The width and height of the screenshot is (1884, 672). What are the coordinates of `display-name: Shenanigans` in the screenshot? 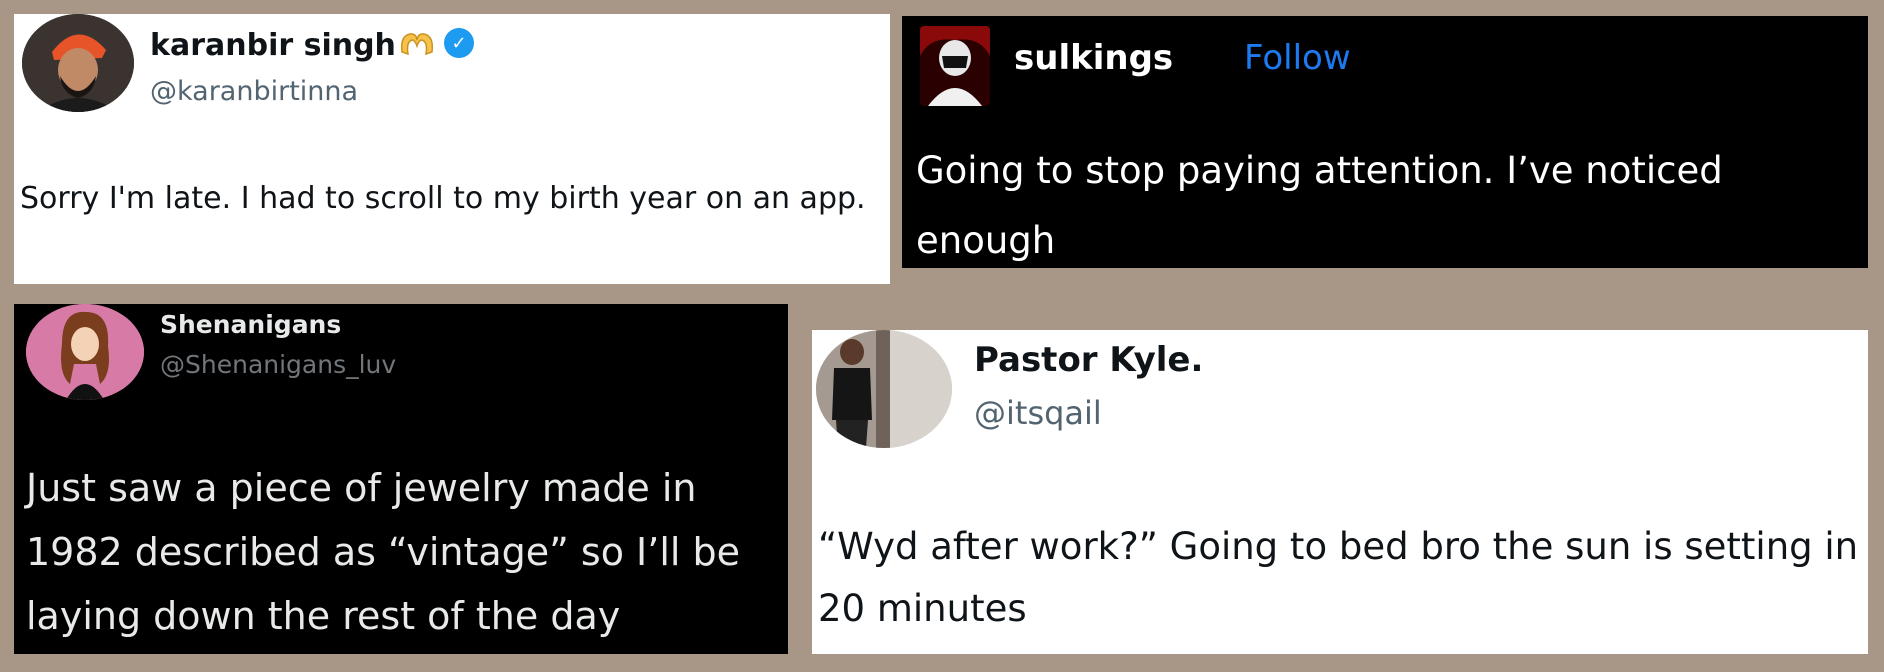 It's located at (250, 324).